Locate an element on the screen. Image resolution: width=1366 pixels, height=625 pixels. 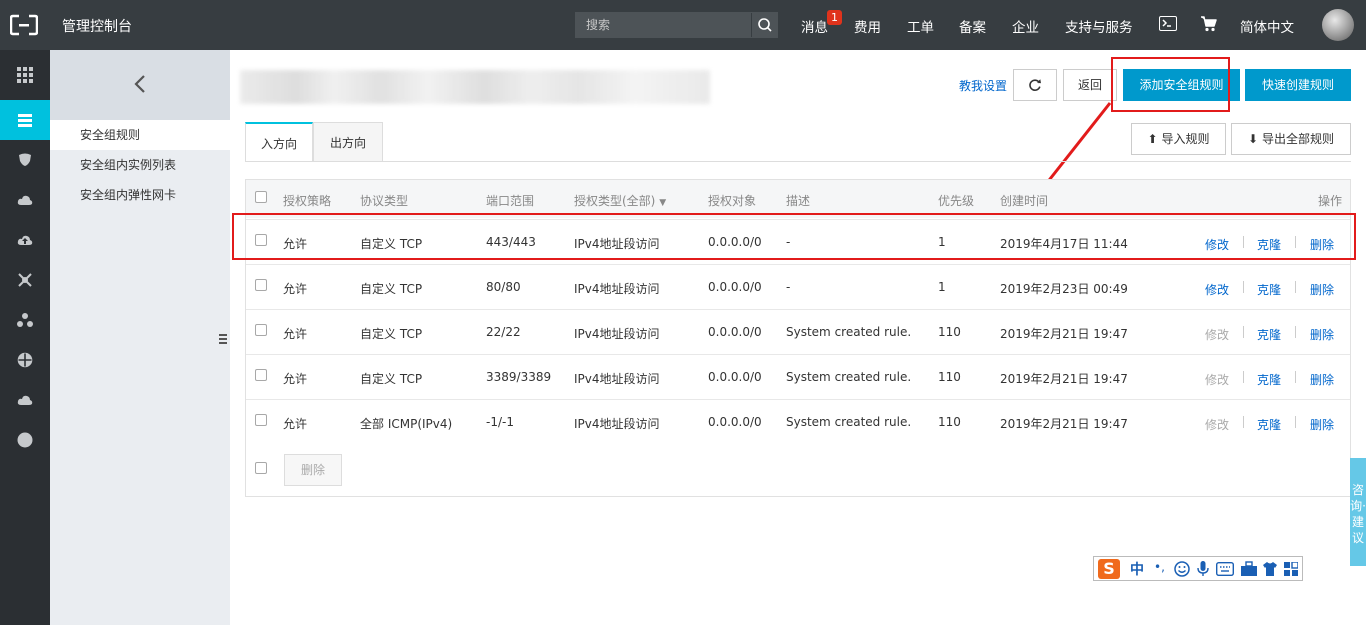
cloud-sync-icon is located at coordinates (25, 400).